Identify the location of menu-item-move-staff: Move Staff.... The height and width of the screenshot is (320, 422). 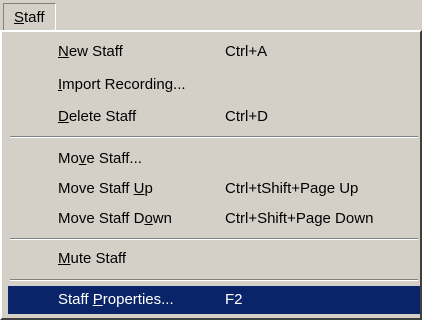
(214, 159).